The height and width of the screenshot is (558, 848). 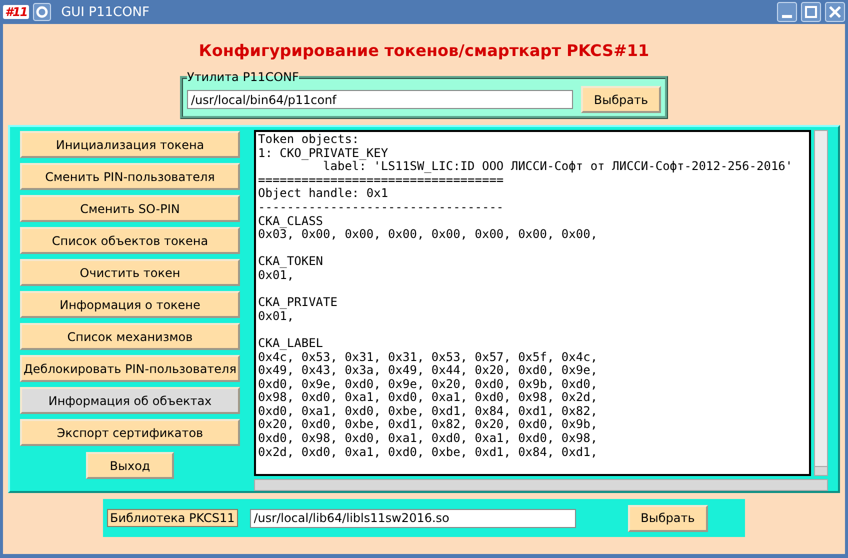 I want to click on output-line: ----------------------------------, so click(x=381, y=207).